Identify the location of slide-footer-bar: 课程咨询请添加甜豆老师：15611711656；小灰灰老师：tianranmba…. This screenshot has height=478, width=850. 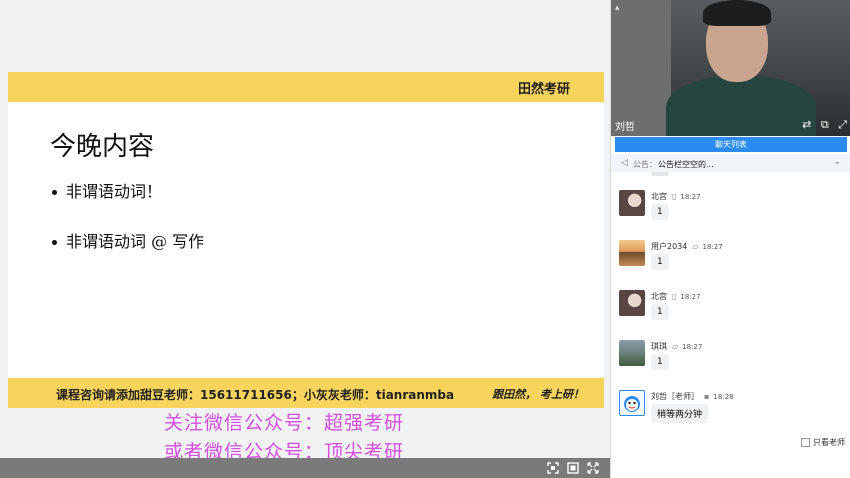
(306, 393).